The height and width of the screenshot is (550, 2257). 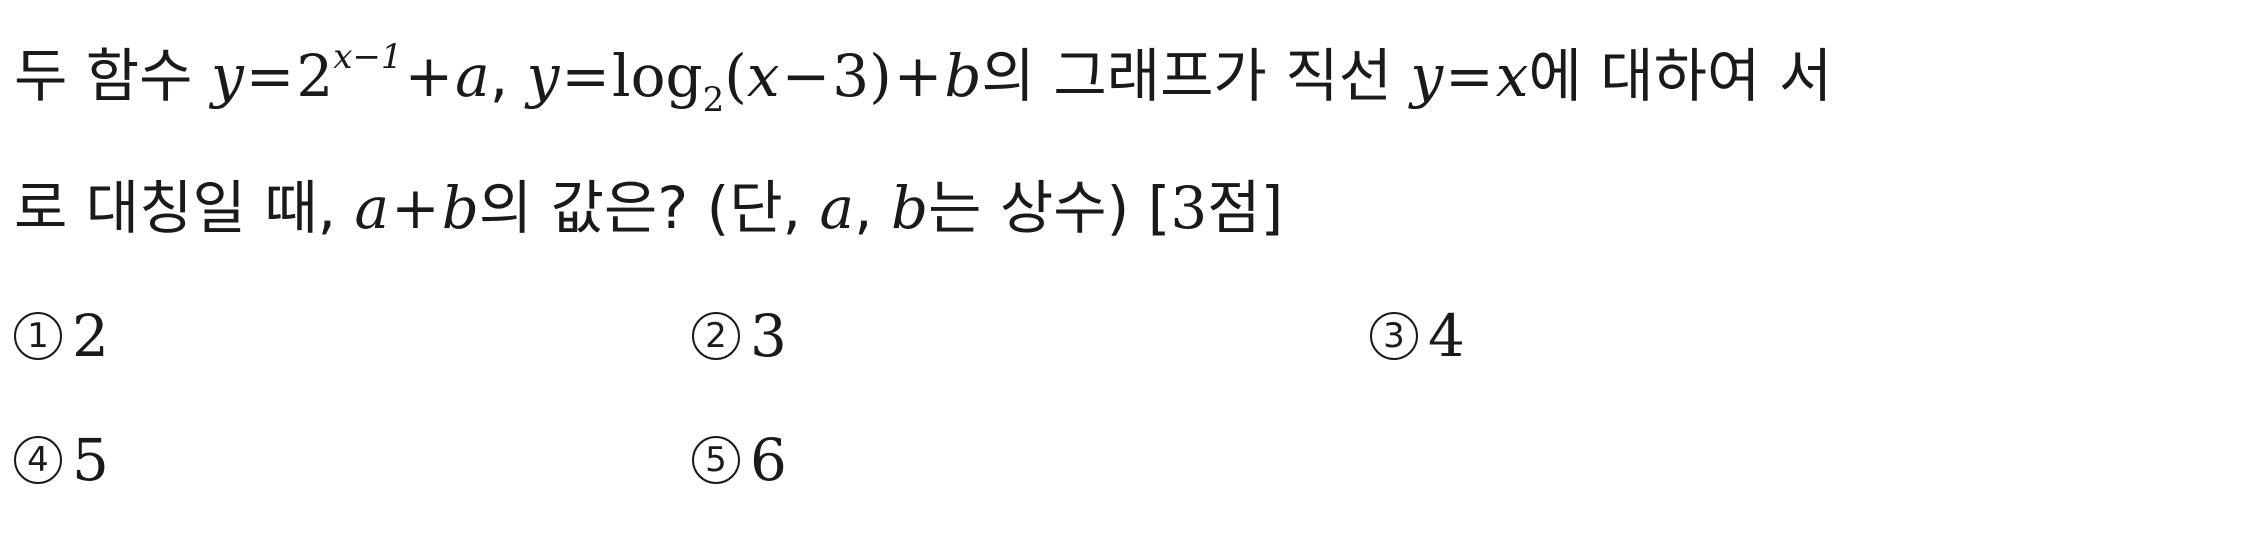 What do you see at coordinates (716, 460) in the screenshot?
I see `choice-number-badge: 5` at bounding box center [716, 460].